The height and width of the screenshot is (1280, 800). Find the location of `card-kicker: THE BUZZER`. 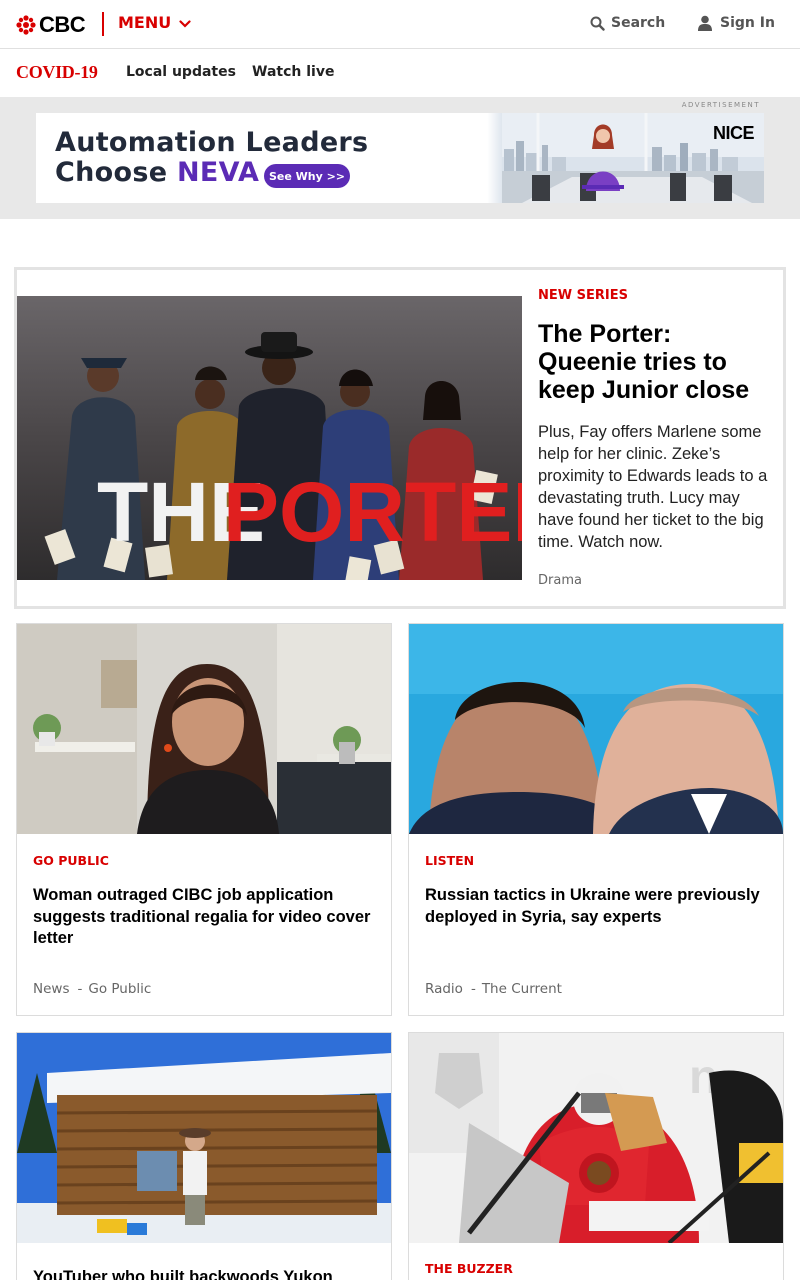

card-kicker: THE BUZZER is located at coordinates (469, 1268).